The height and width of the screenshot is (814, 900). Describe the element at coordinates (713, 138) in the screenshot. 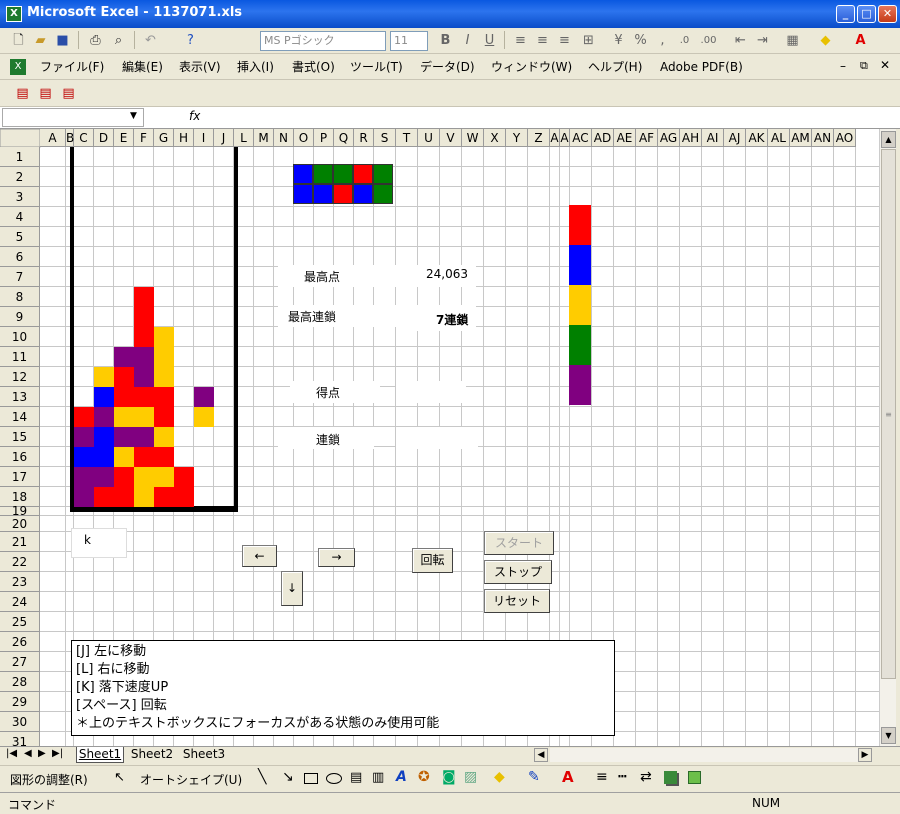

I see `column-header: AI` at that location.